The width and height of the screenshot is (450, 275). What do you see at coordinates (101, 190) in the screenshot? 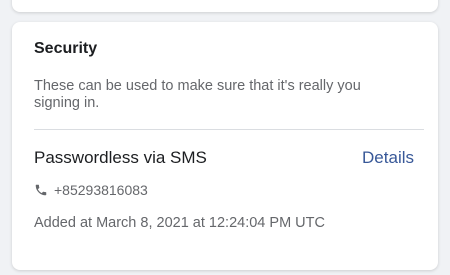
I see `phone-number: +85293816083` at bounding box center [101, 190].